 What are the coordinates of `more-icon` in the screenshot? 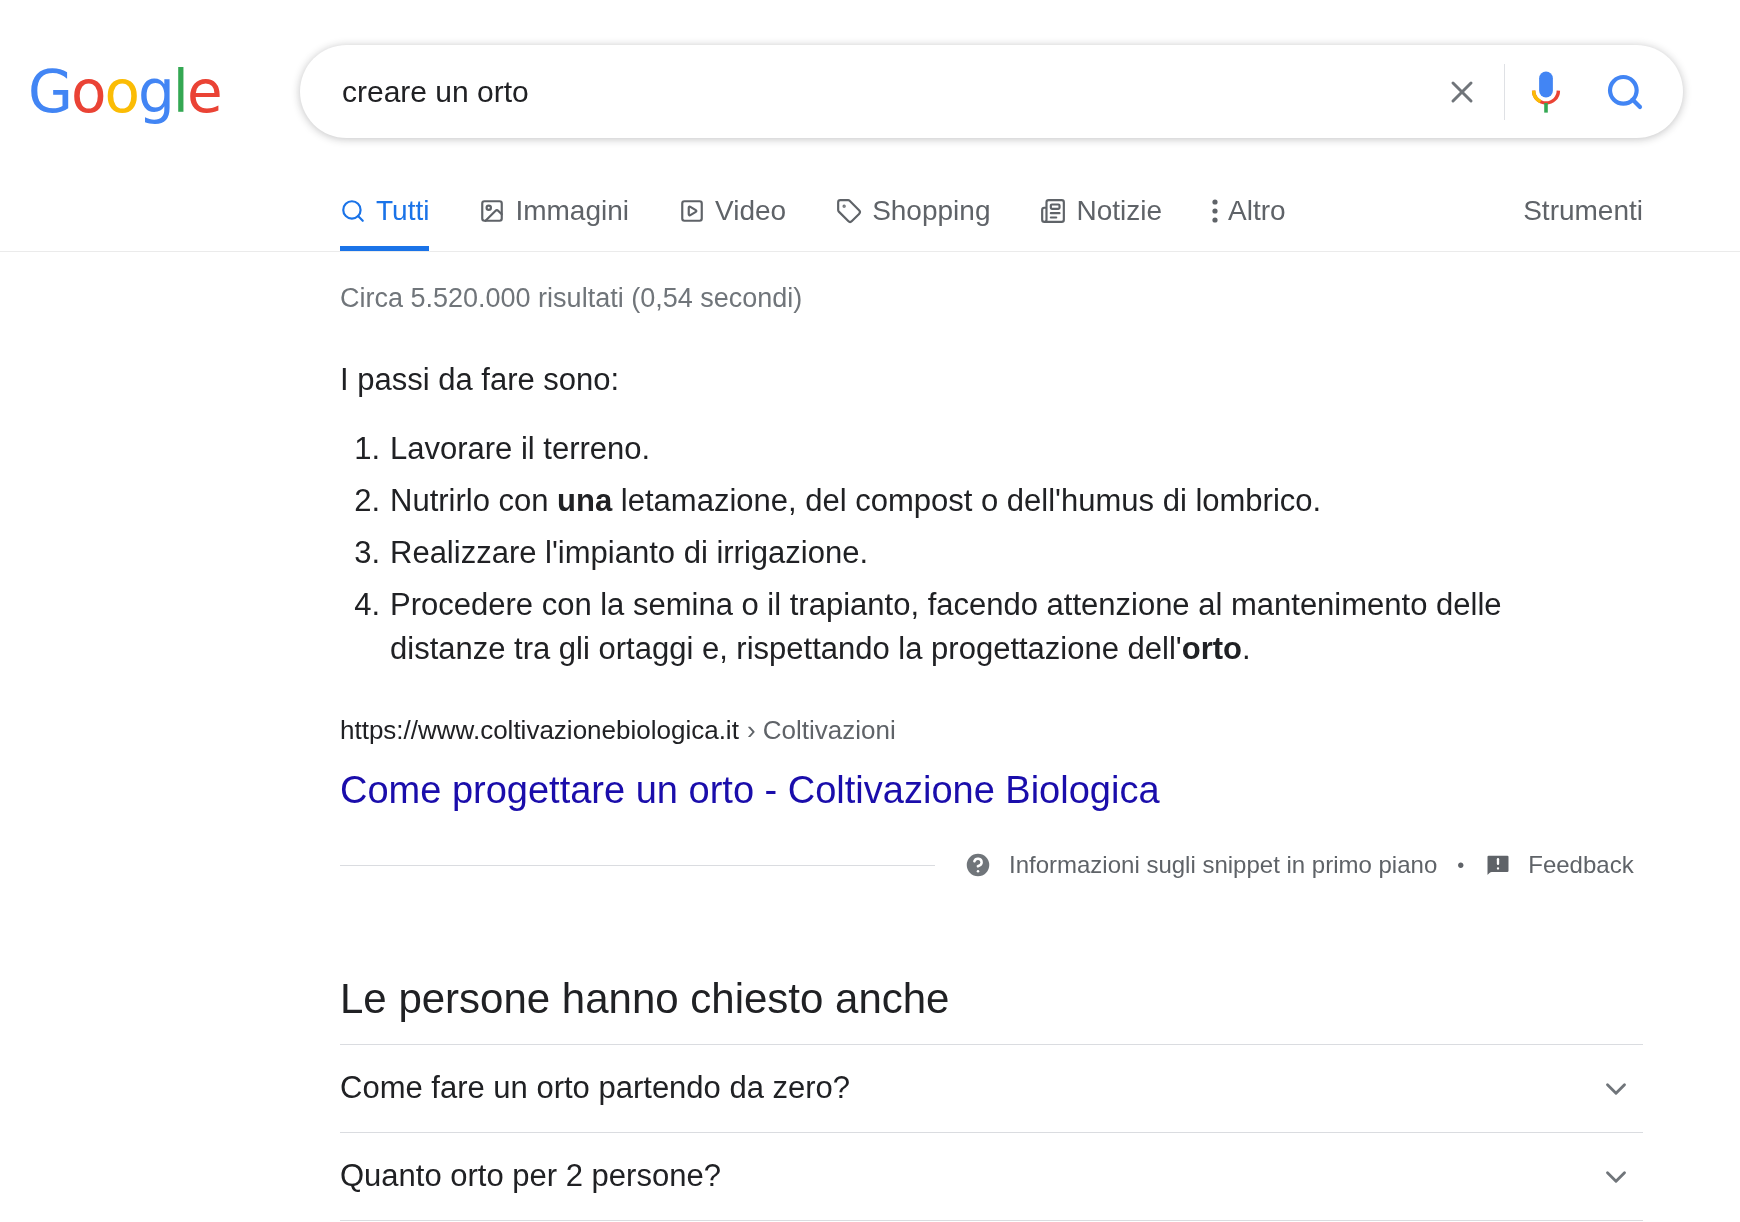 It's located at (1215, 211).